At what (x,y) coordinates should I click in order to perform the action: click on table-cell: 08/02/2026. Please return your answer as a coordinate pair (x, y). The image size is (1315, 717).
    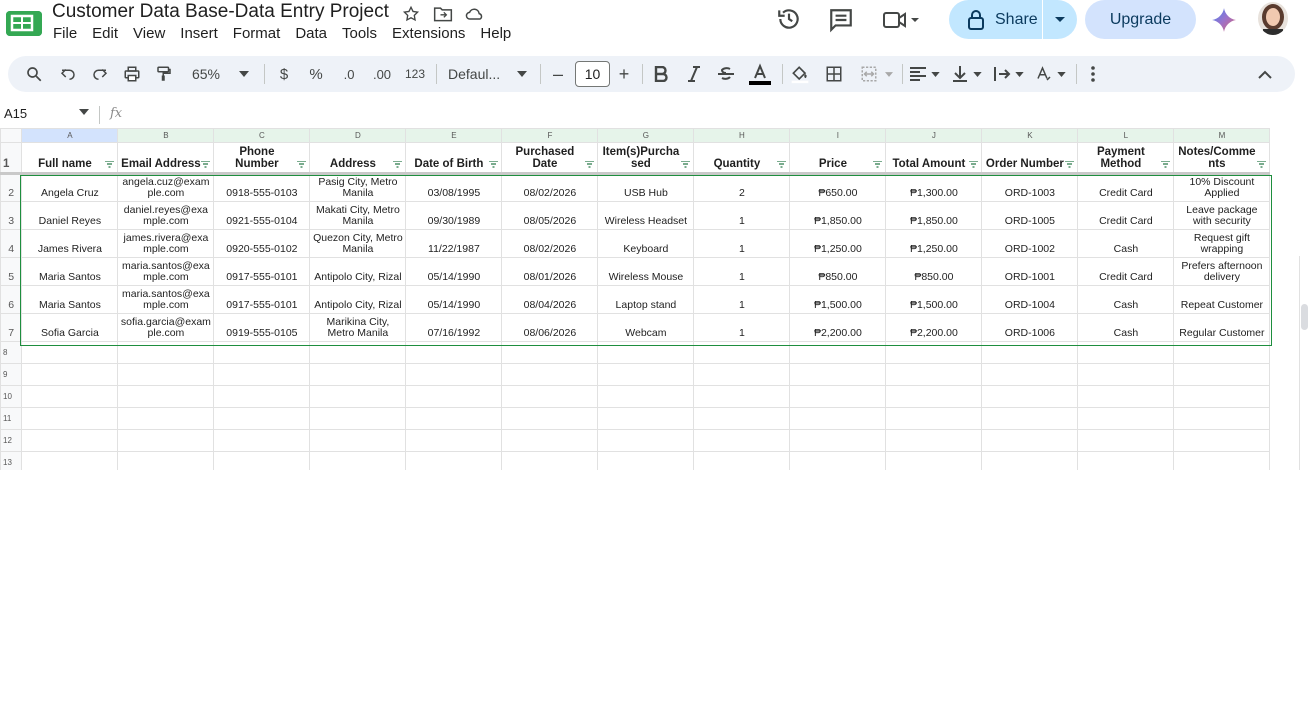
    Looking at the image, I should click on (550, 187).